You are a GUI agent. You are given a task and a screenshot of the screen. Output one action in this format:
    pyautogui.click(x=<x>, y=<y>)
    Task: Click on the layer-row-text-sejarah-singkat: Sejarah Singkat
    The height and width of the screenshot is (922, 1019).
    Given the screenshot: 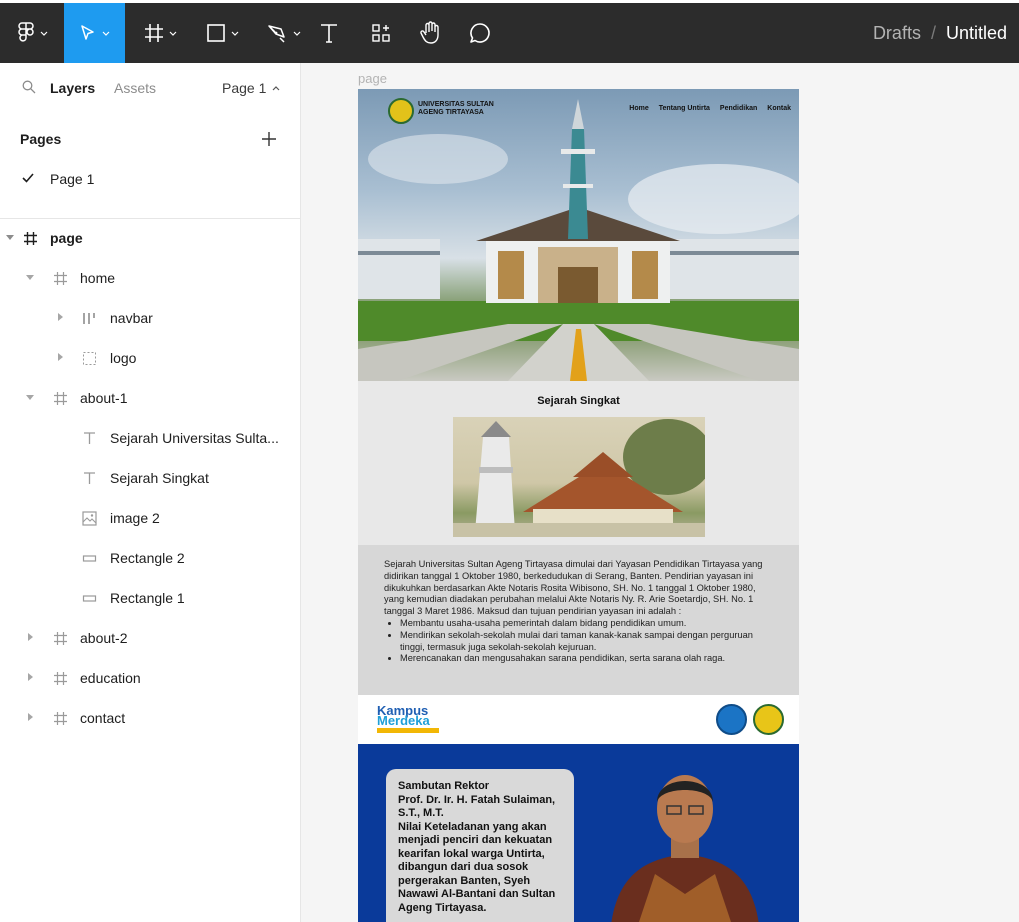 What is the action you would take?
    pyautogui.click(x=150, y=479)
    